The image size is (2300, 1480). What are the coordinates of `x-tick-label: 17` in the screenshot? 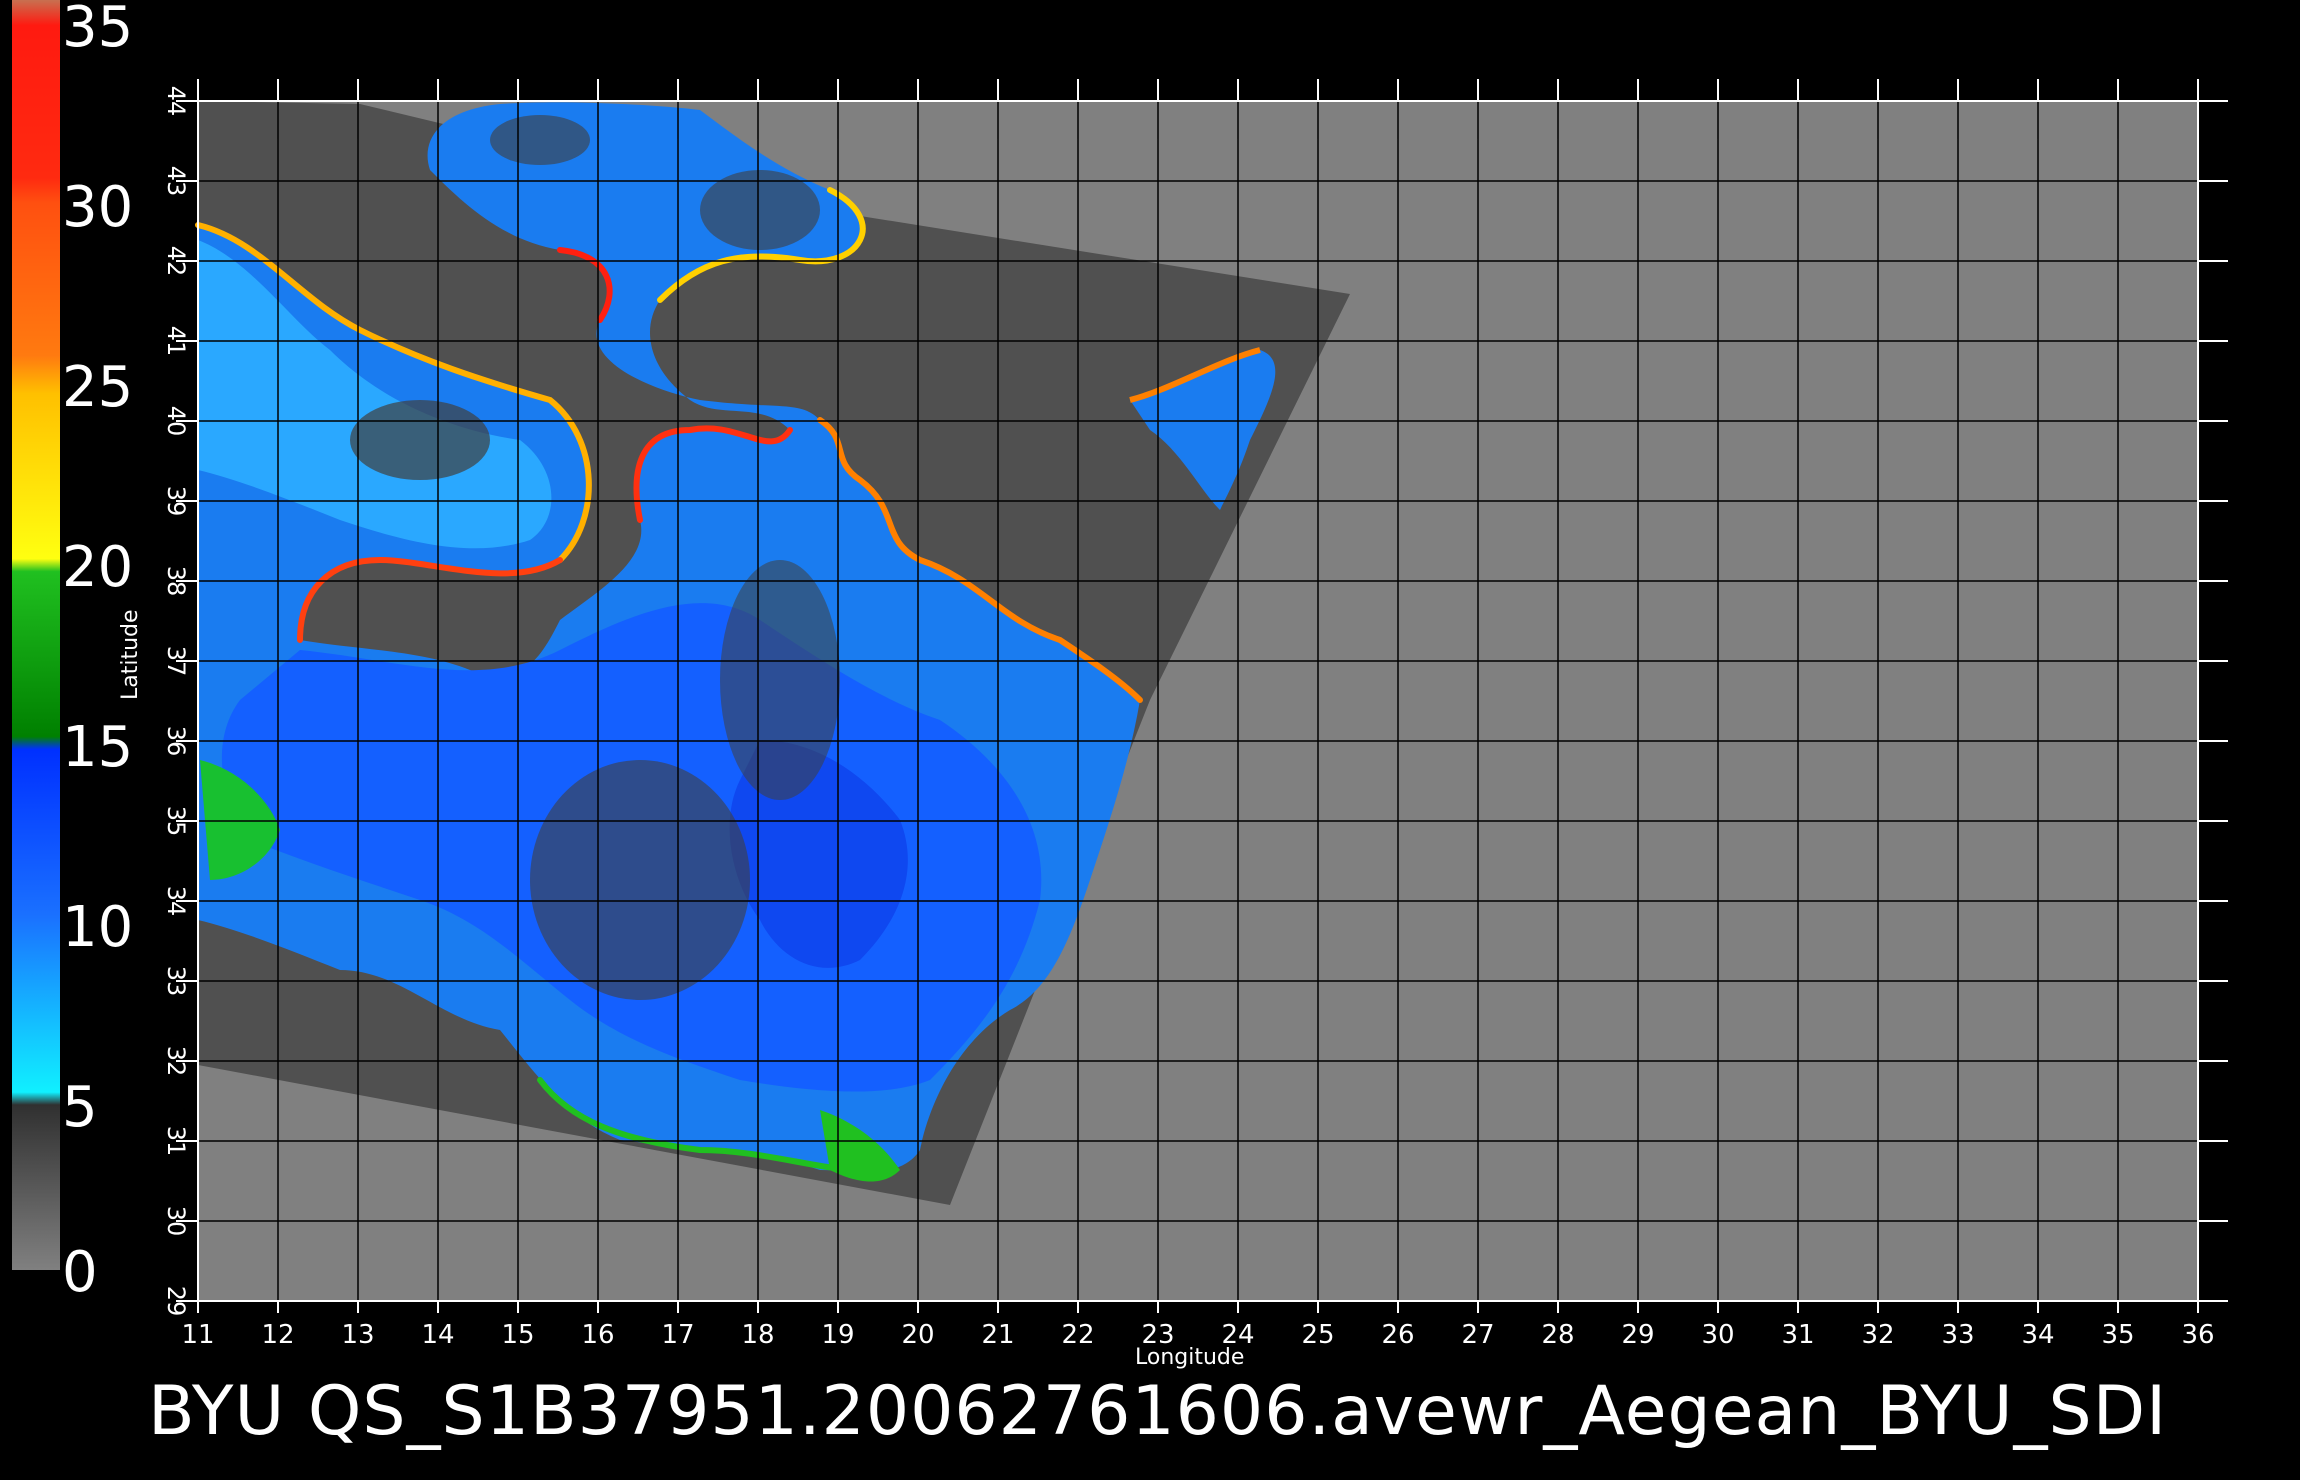 It's located at (677, 1335).